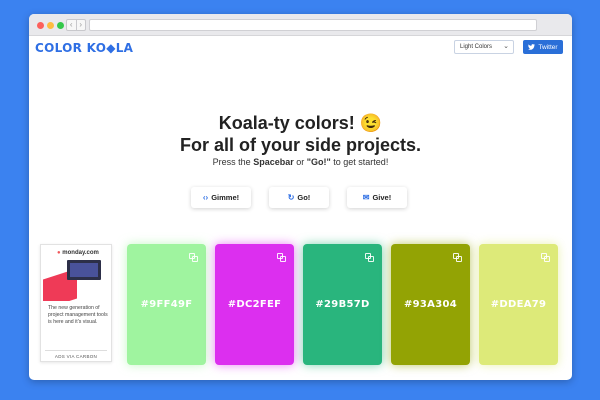 This screenshot has width=600, height=400. What do you see at coordinates (476, 47) in the screenshot?
I see `color-mode-value: Light Colors` at bounding box center [476, 47].